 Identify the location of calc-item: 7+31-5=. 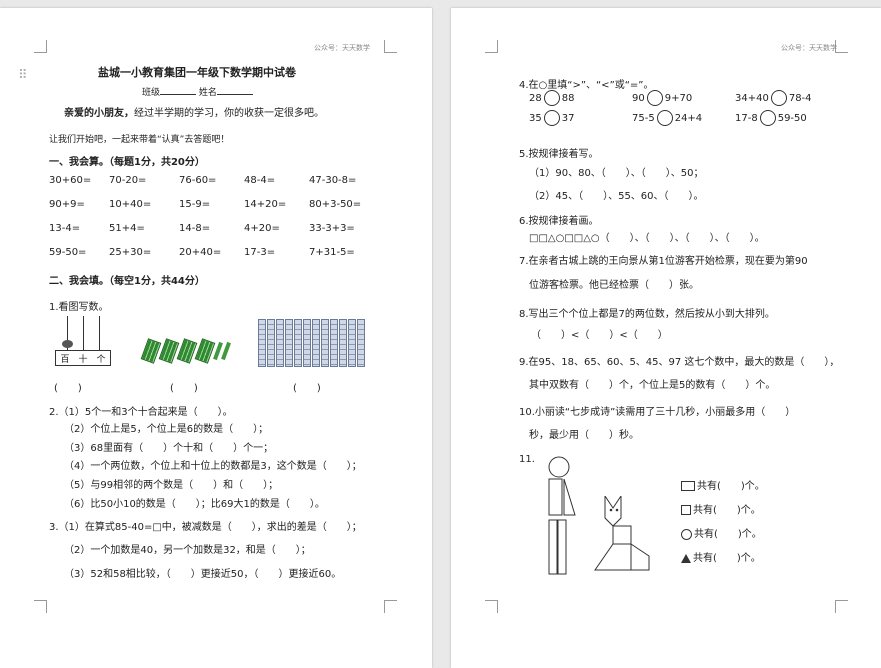
(332, 252).